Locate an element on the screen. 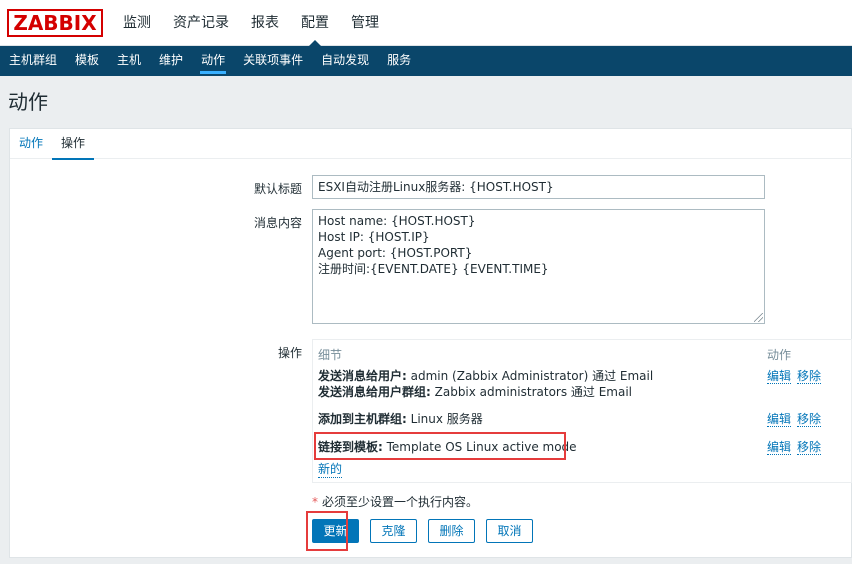  message-line: Host IP: {HOST.IP} is located at coordinates (374, 237).